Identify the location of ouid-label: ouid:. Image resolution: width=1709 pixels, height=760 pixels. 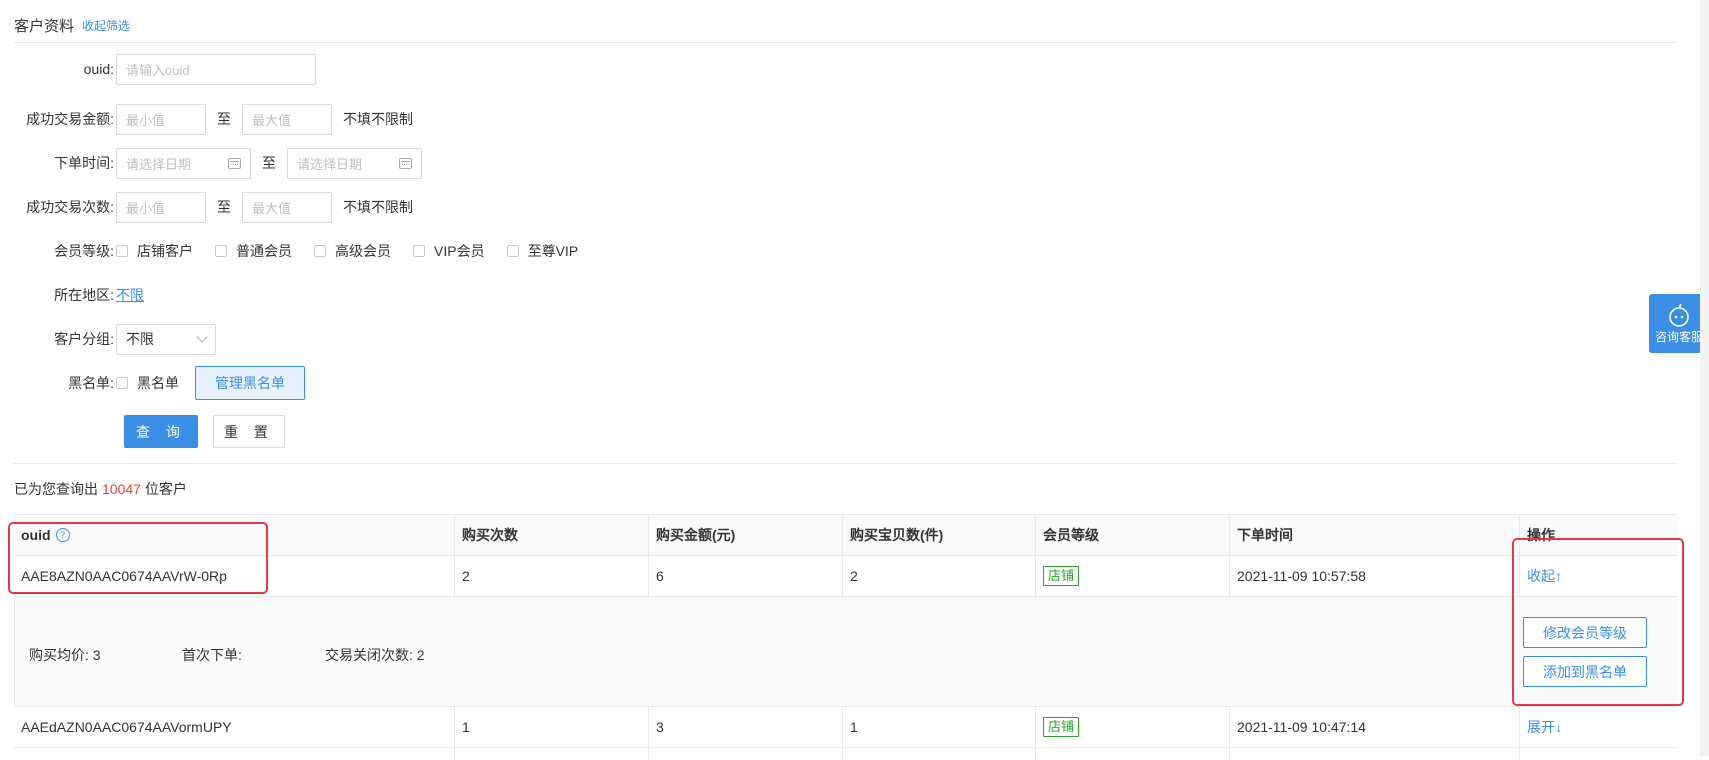
(98, 69).